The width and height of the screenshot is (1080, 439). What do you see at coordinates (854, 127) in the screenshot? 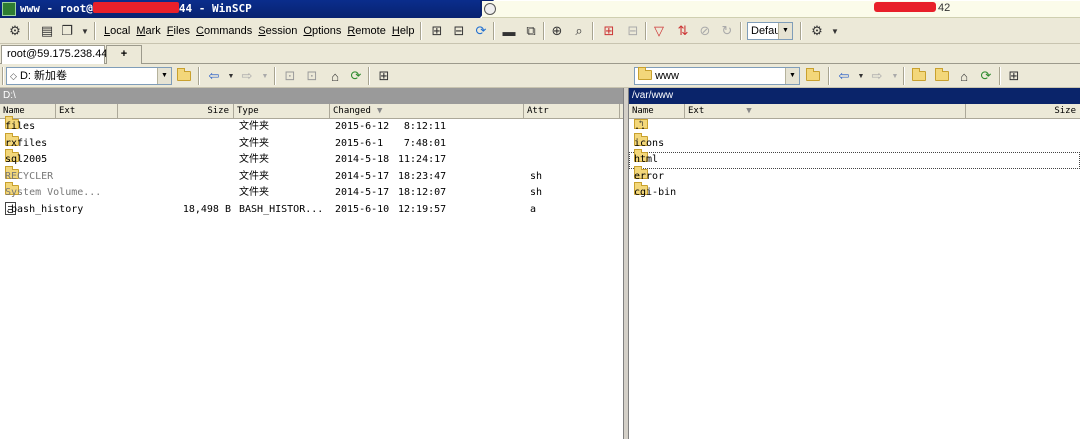
I see `table-row: ↰..` at bounding box center [854, 127].